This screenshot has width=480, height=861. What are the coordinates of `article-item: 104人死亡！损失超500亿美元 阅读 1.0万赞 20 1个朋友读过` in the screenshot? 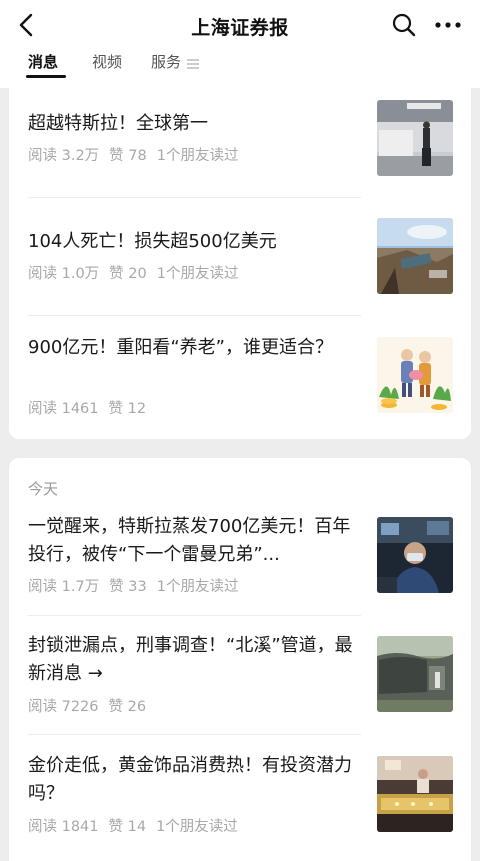 It's located at (240, 260).